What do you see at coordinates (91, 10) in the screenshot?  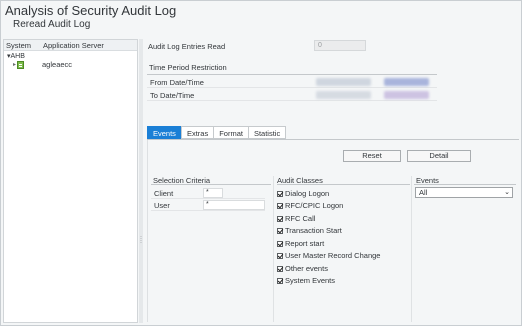 I see `window-title: Analysis of Security Audit Log` at bounding box center [91, 10].